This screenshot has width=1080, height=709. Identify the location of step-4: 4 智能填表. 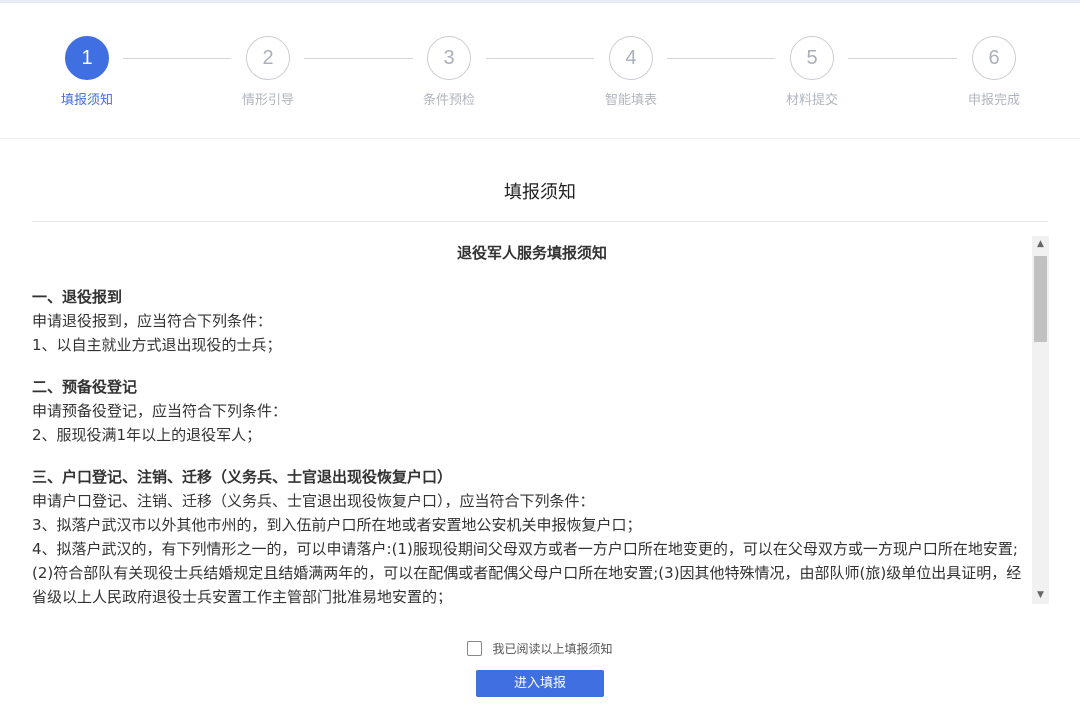
(631, 72).